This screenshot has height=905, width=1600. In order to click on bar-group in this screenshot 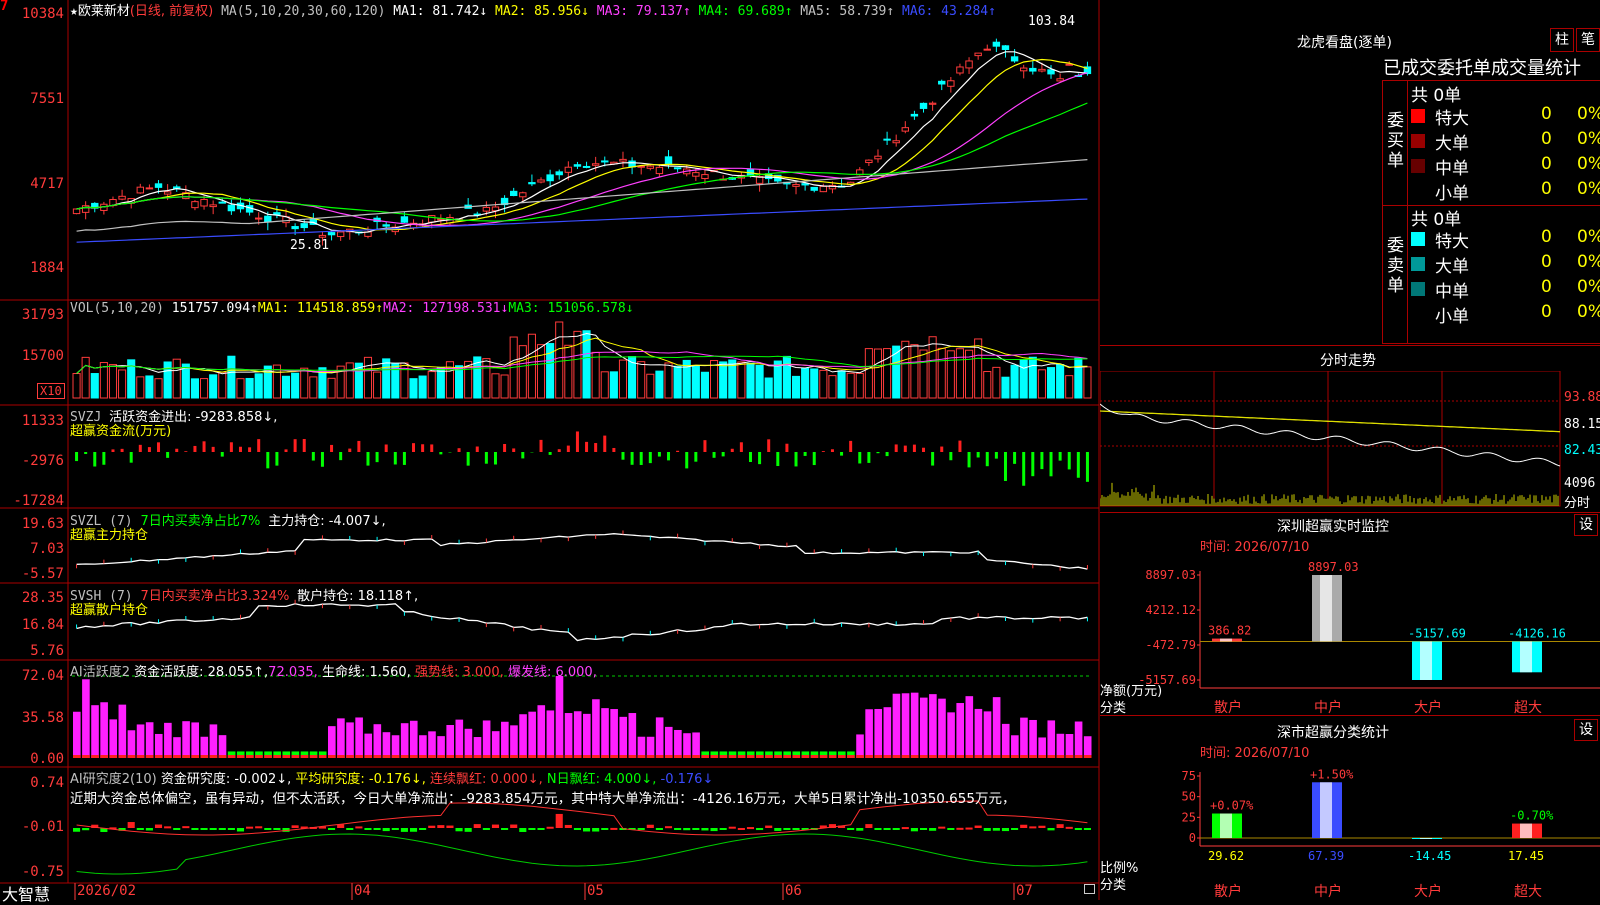, I will do `click(1327, 810)`.